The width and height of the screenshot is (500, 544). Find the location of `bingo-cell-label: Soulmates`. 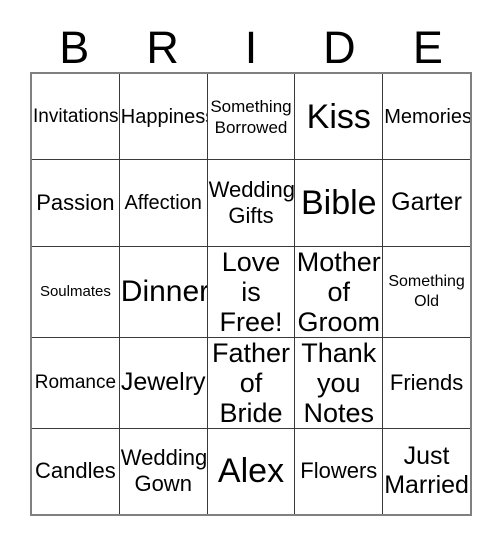

bingo-cell-label: Soulmates is located at coordinates (75, 291).